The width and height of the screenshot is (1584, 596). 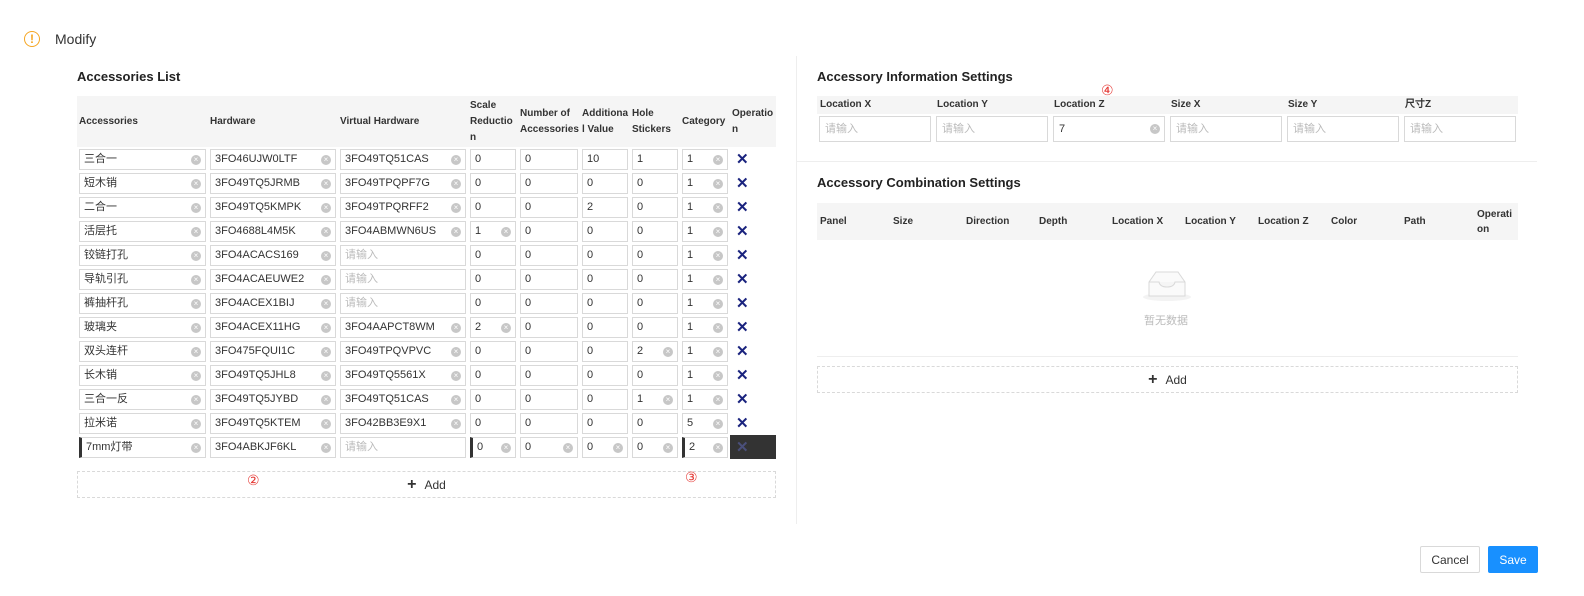 I want to click on cell-input: 3FO4688L4M5K ×, so click(x=273, y=231).